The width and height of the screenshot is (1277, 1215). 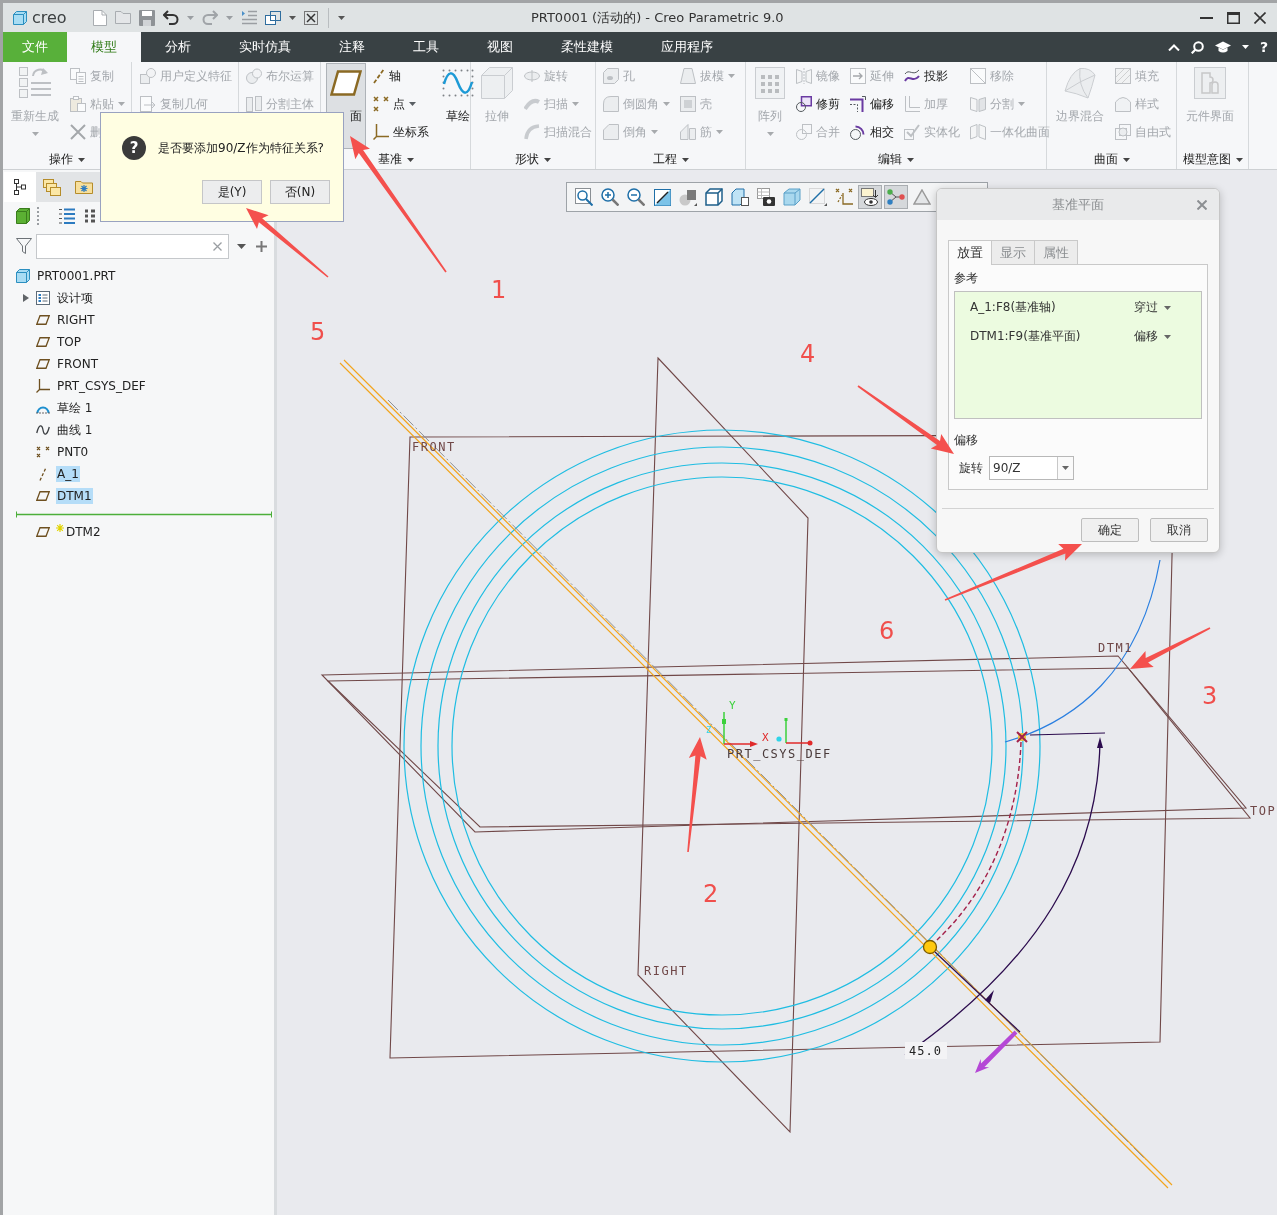 I want to click on tree-item: TOP, so click(x=69, y=342).